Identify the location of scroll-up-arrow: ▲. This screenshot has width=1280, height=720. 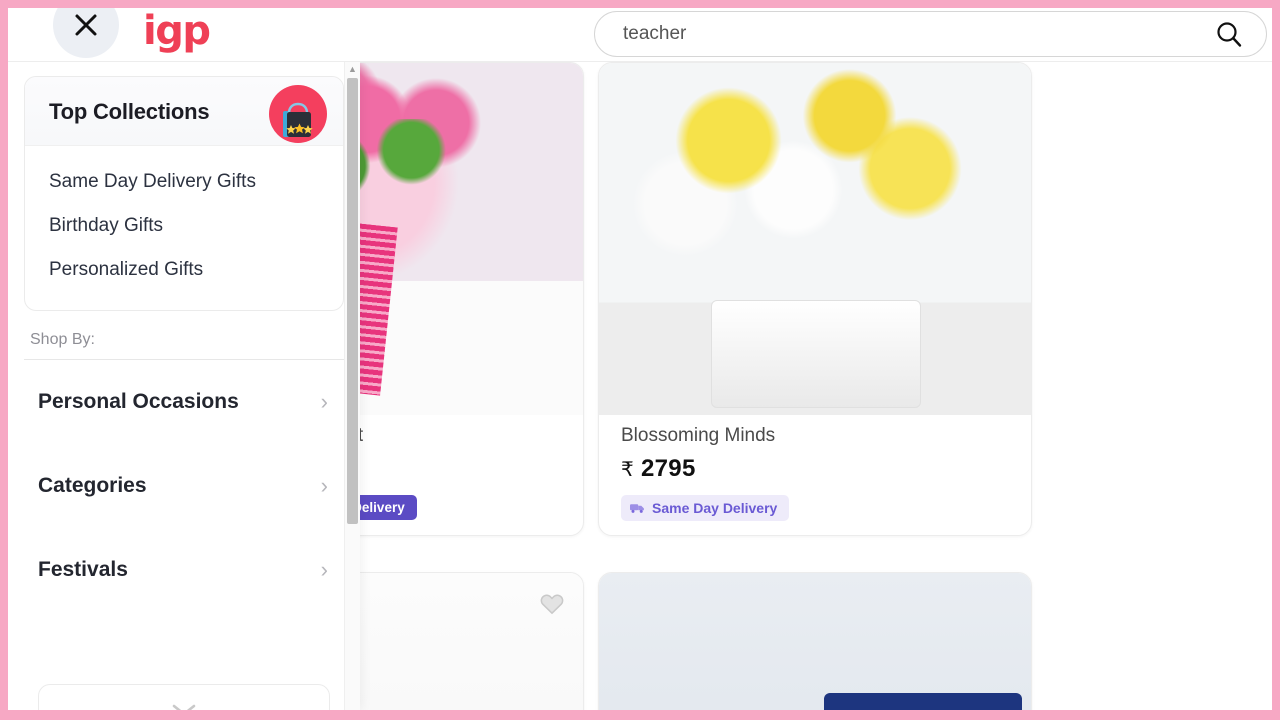
(352, 69).